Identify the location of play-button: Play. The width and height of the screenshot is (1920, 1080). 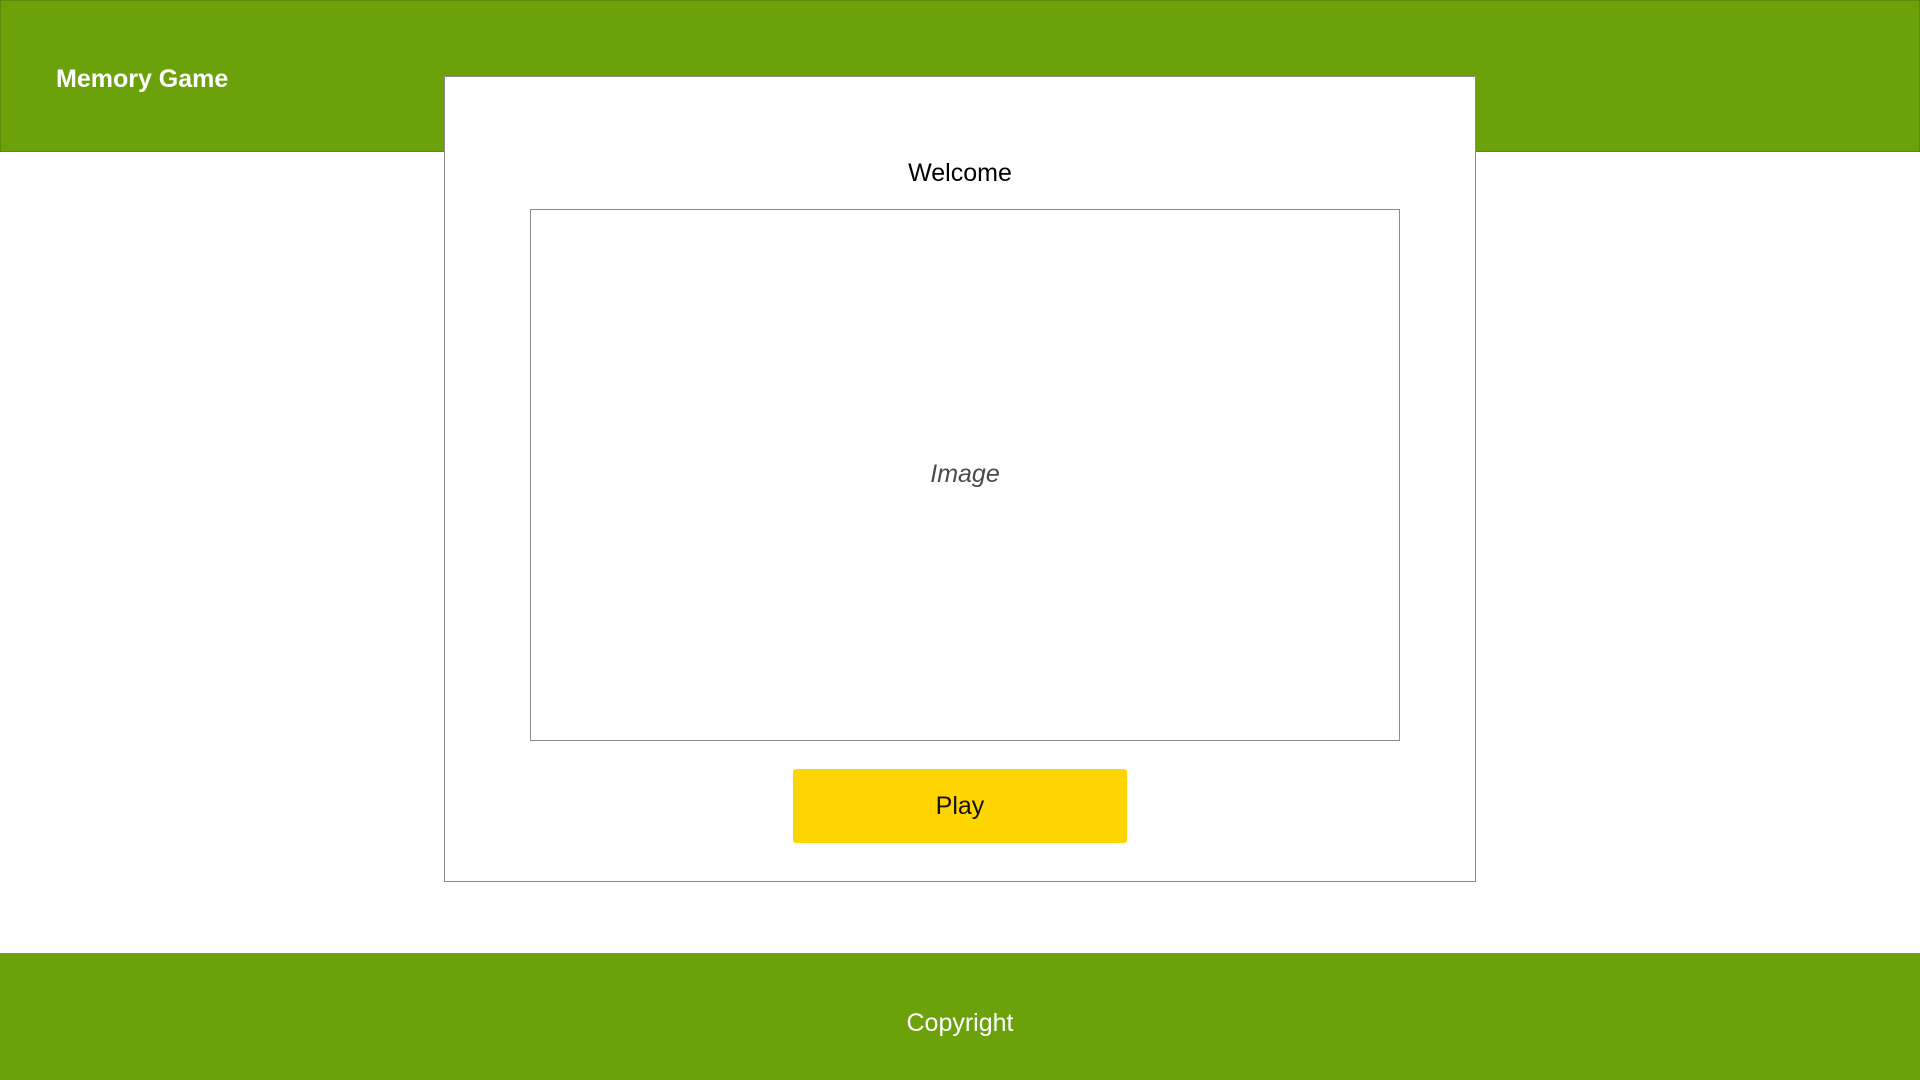
(960, 806).